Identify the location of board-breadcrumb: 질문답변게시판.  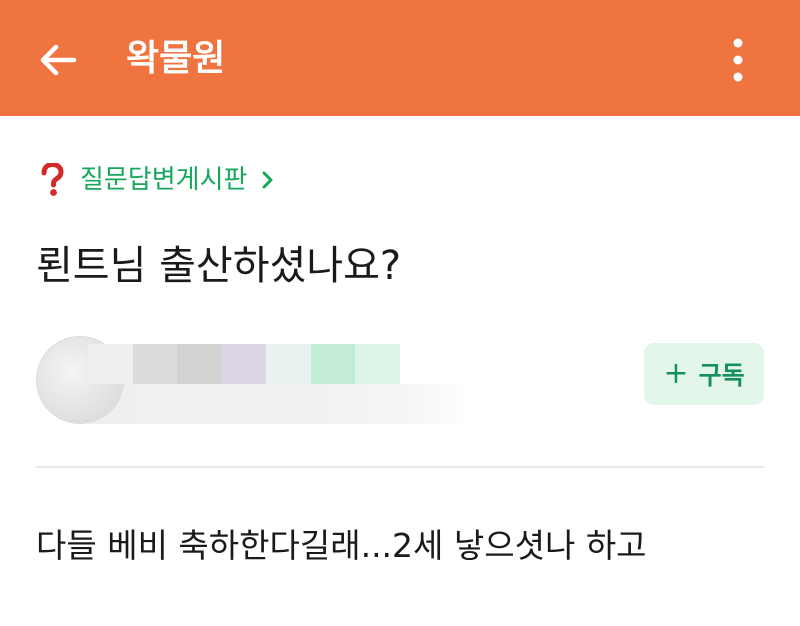
(155, 180).